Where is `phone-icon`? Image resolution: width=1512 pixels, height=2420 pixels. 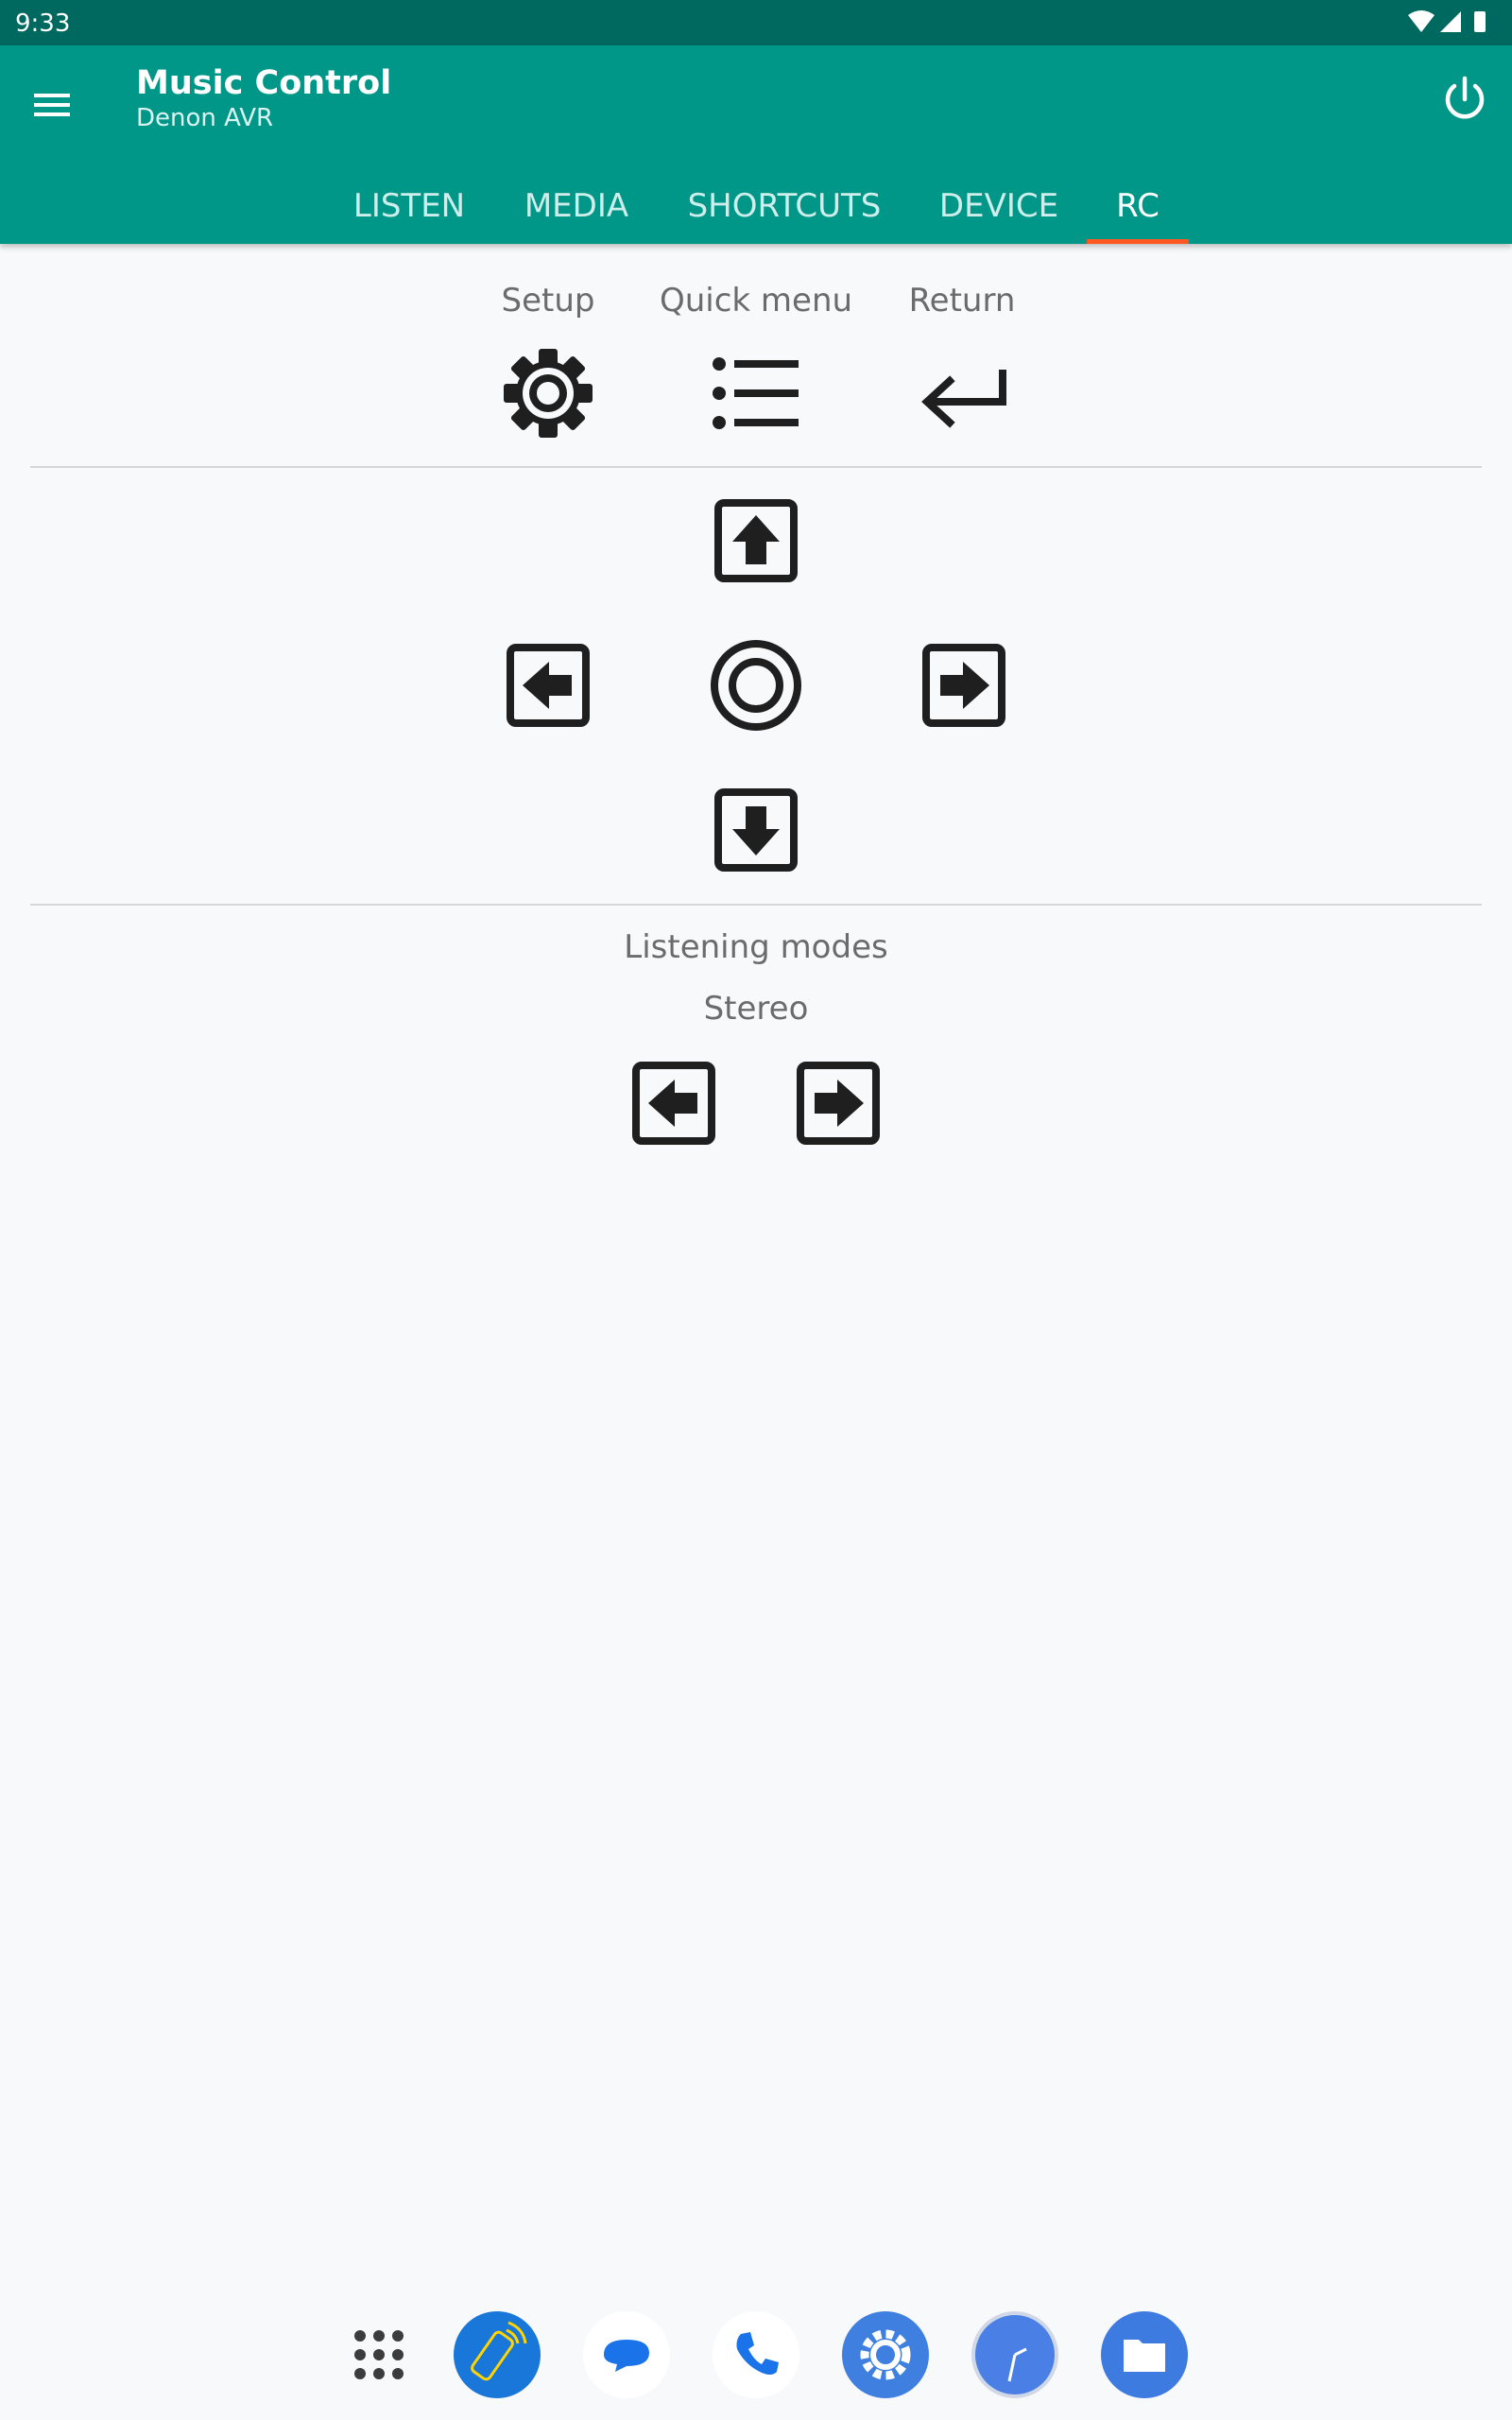
phone-icon is located at coordinates (757, 2353).